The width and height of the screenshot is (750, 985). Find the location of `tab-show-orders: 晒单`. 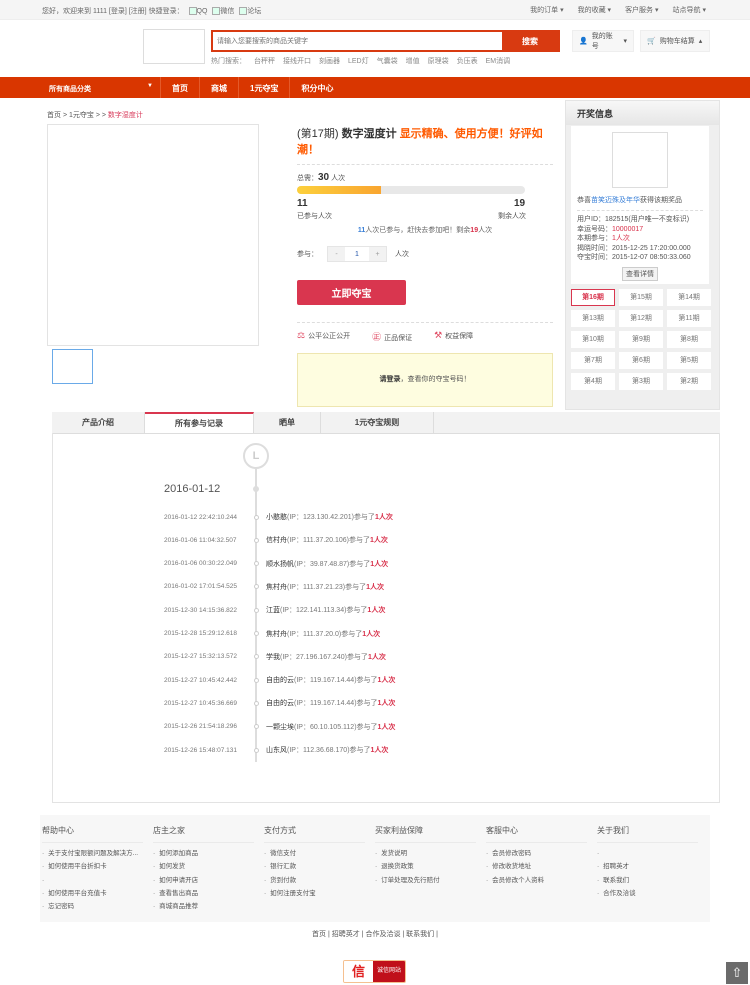

tab-show-orders: 晒单 is located at coordinates (287, 422).